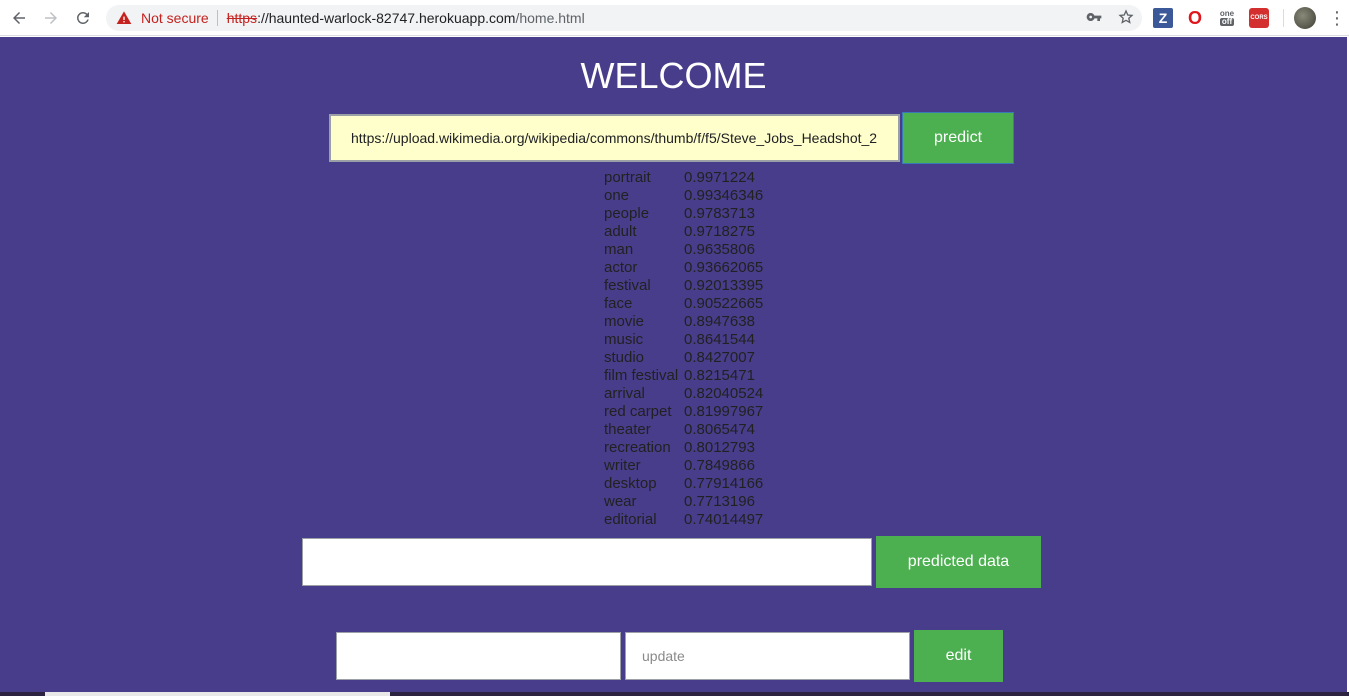 This screenshot has height=696, width=1349. What do you see at coordinates (958, 138) in the screenshot?
I see `predict-button: predict` at bounding box center [958, 138].